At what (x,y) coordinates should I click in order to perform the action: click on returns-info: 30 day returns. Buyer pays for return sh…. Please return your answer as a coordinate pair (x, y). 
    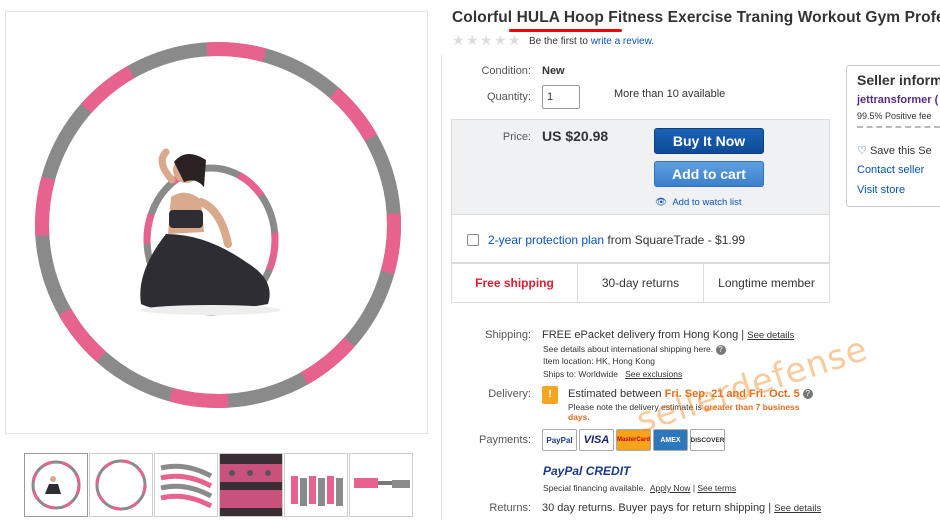
    Looking at the image, I should click on (681, 508).